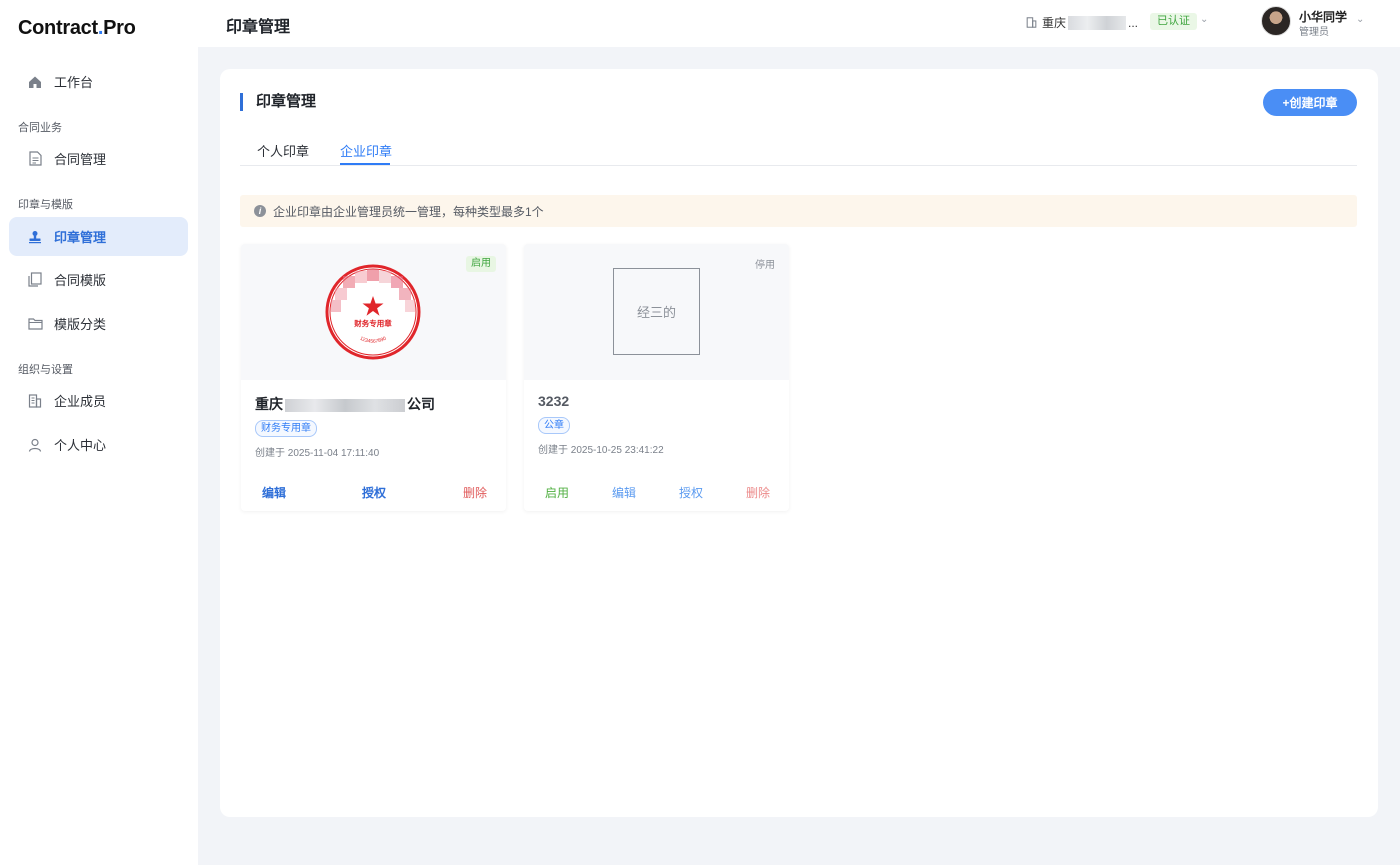 Image resolution: width=1400 pixels, height=865 pixels. I want to click on seal-type-tag: 财务专用章, so click(286, 428).